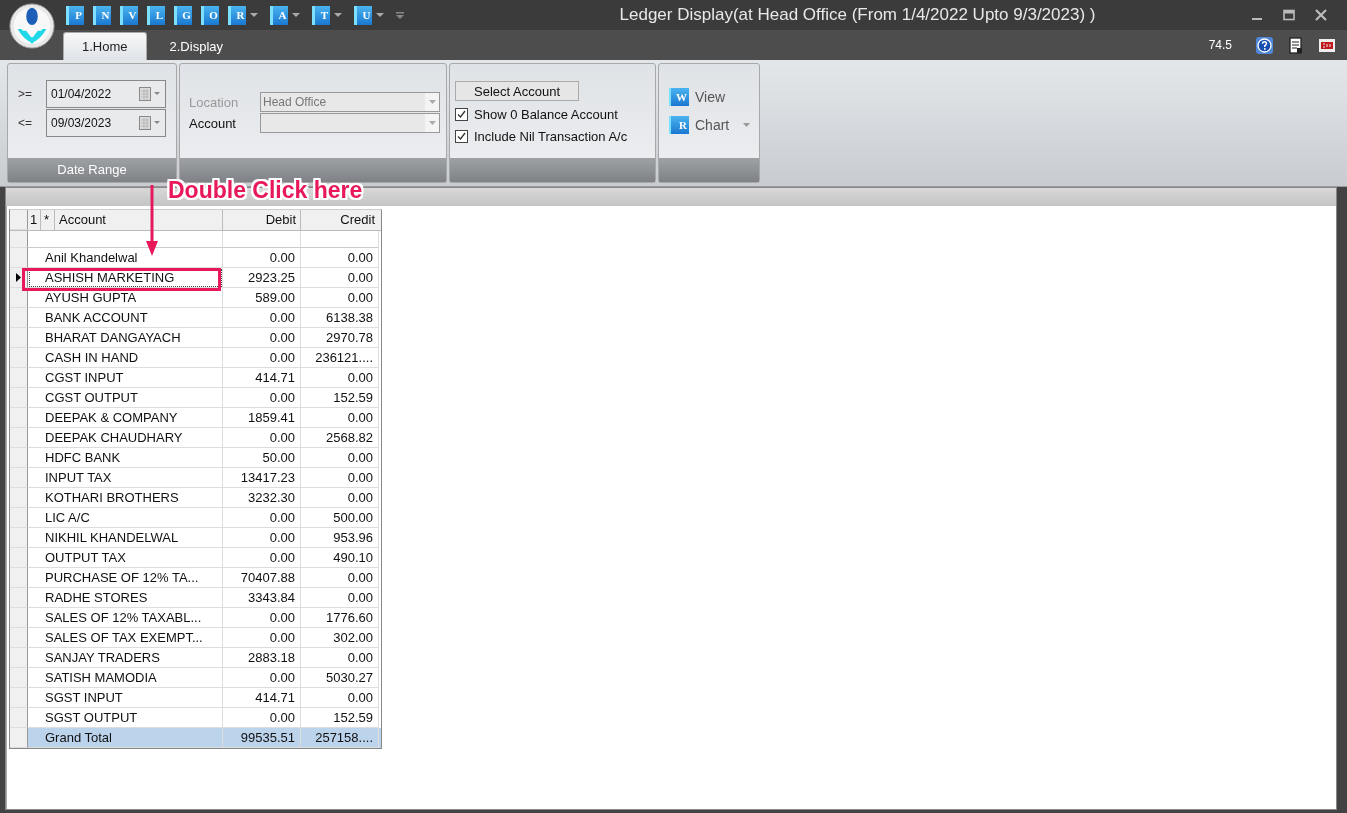  I want to click on table-cell: 152.59, so click(340, 398).